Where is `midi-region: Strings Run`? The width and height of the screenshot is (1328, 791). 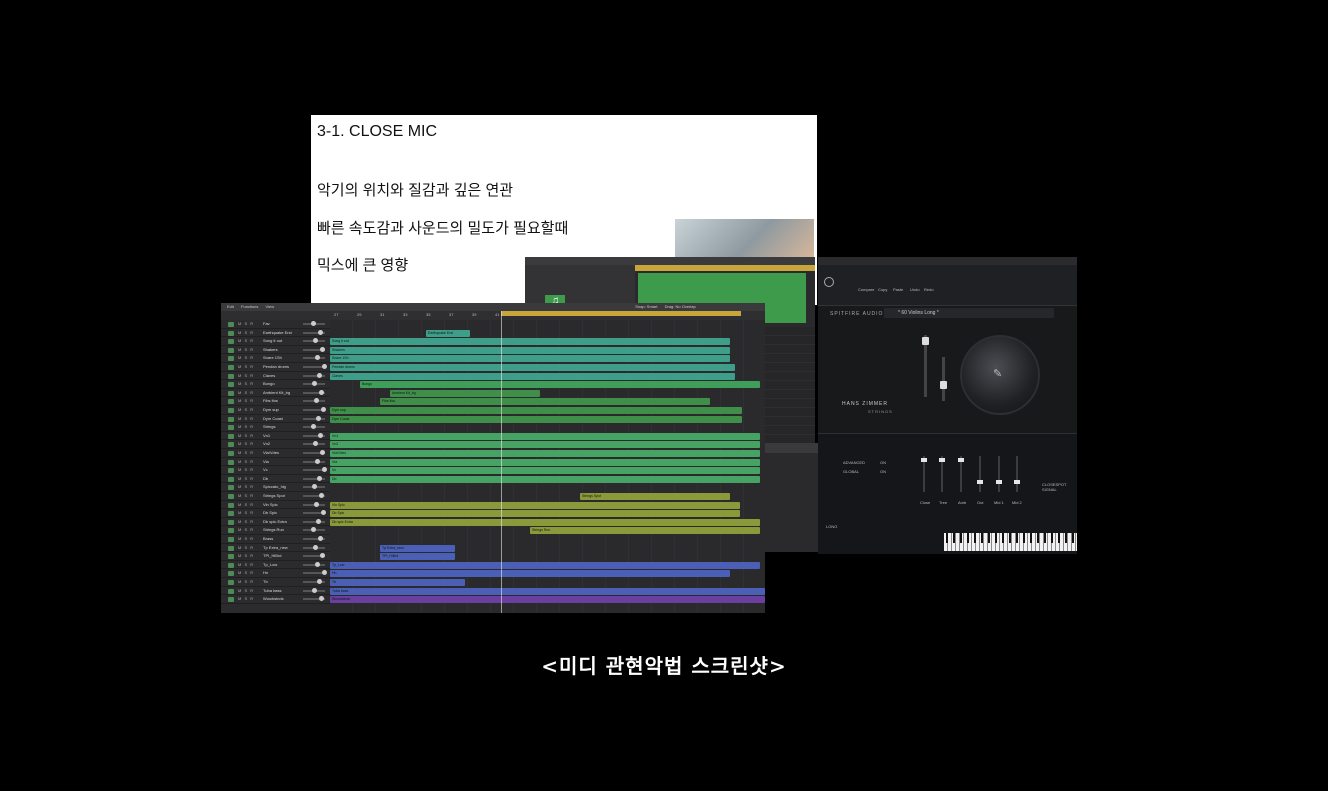 midi-region: Strings Run is located at coordinates (645, 531).